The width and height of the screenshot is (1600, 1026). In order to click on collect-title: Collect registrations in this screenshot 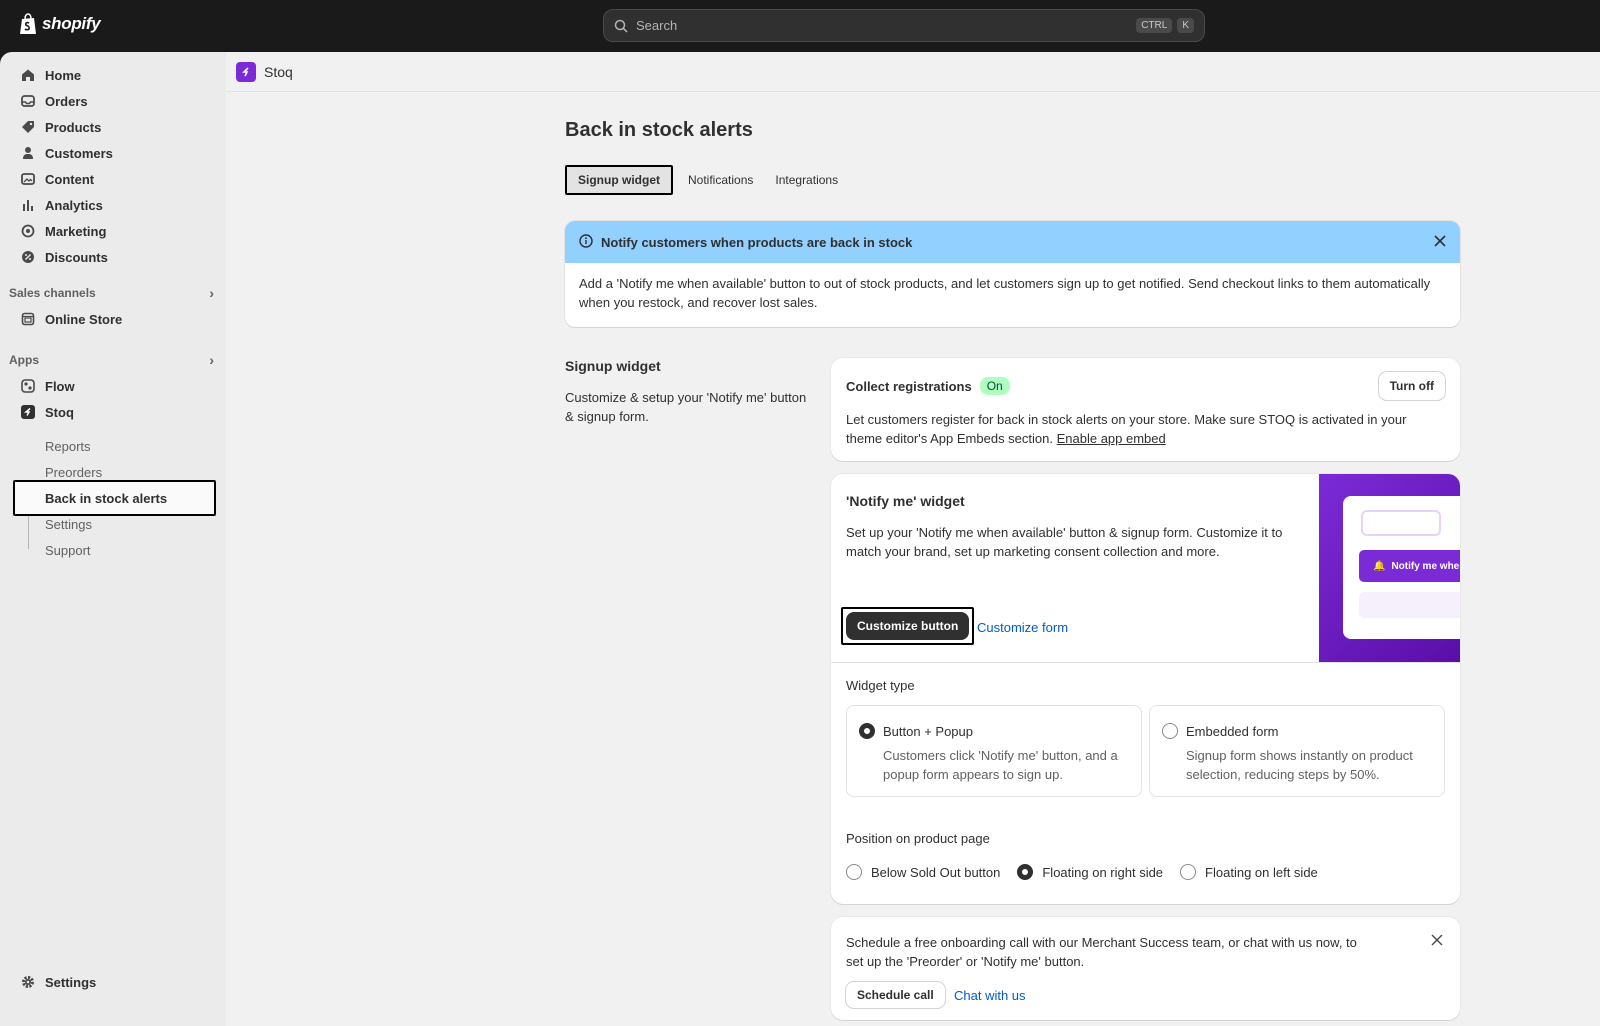, I will do `click(909, 386)`.